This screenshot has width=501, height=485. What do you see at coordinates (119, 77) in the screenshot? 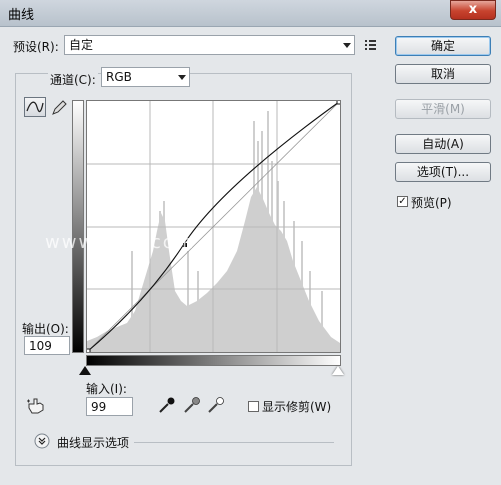
I see `channel-value: RGB` at bounding box center [119, 77].